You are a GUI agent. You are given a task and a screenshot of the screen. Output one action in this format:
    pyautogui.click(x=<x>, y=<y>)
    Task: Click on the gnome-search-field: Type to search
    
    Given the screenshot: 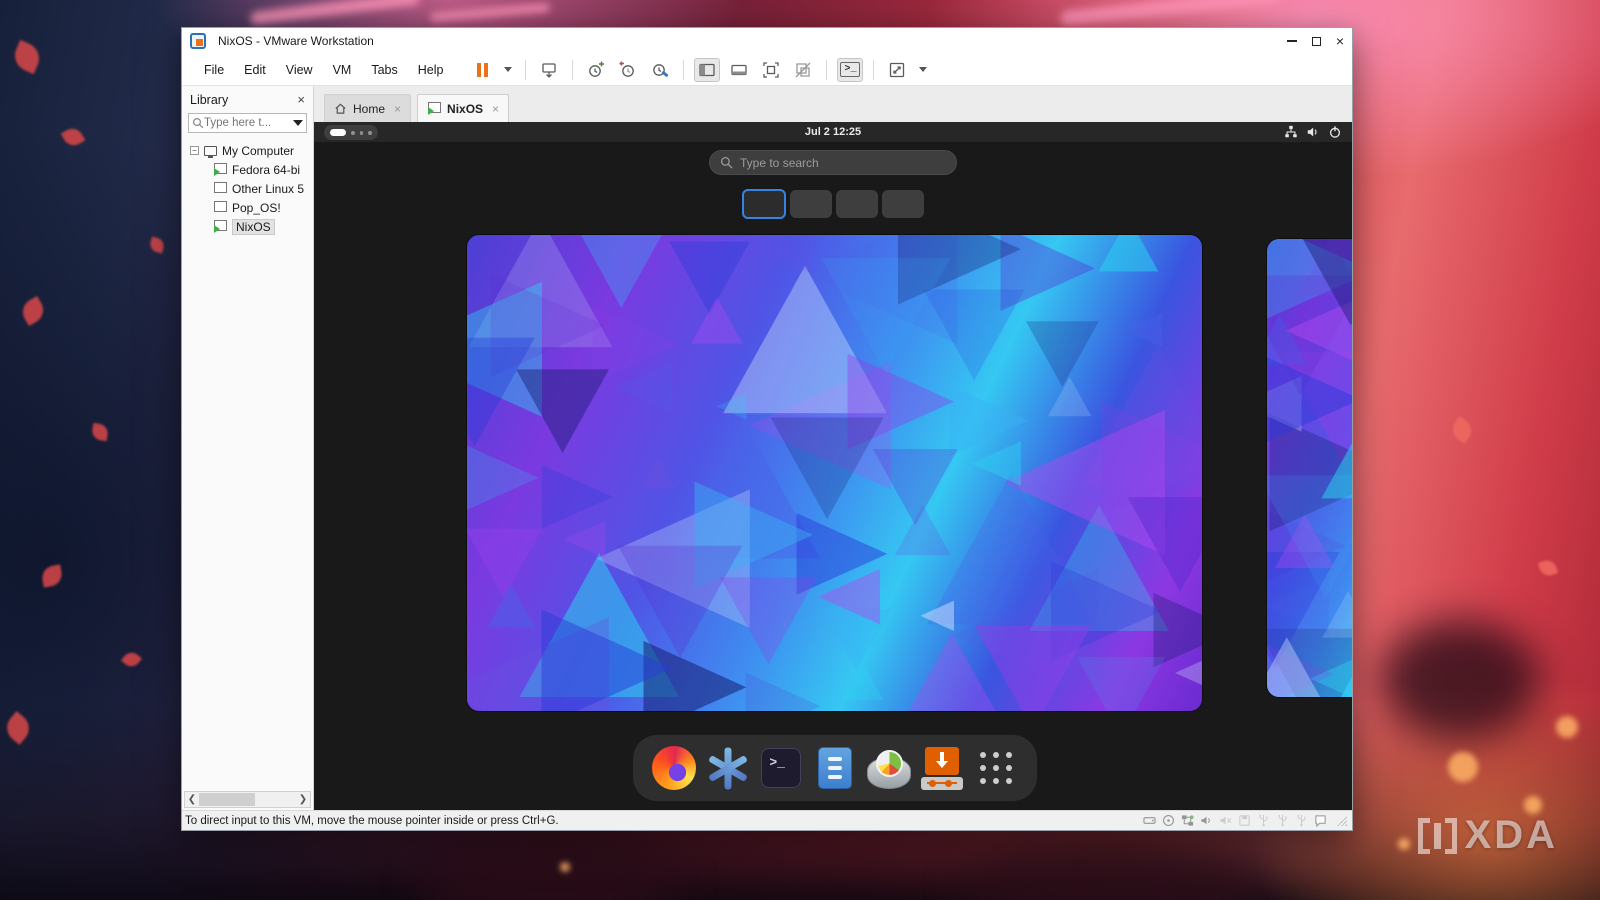 What is the action you would take?
    pyautogui.click(x=833, y=162)
    